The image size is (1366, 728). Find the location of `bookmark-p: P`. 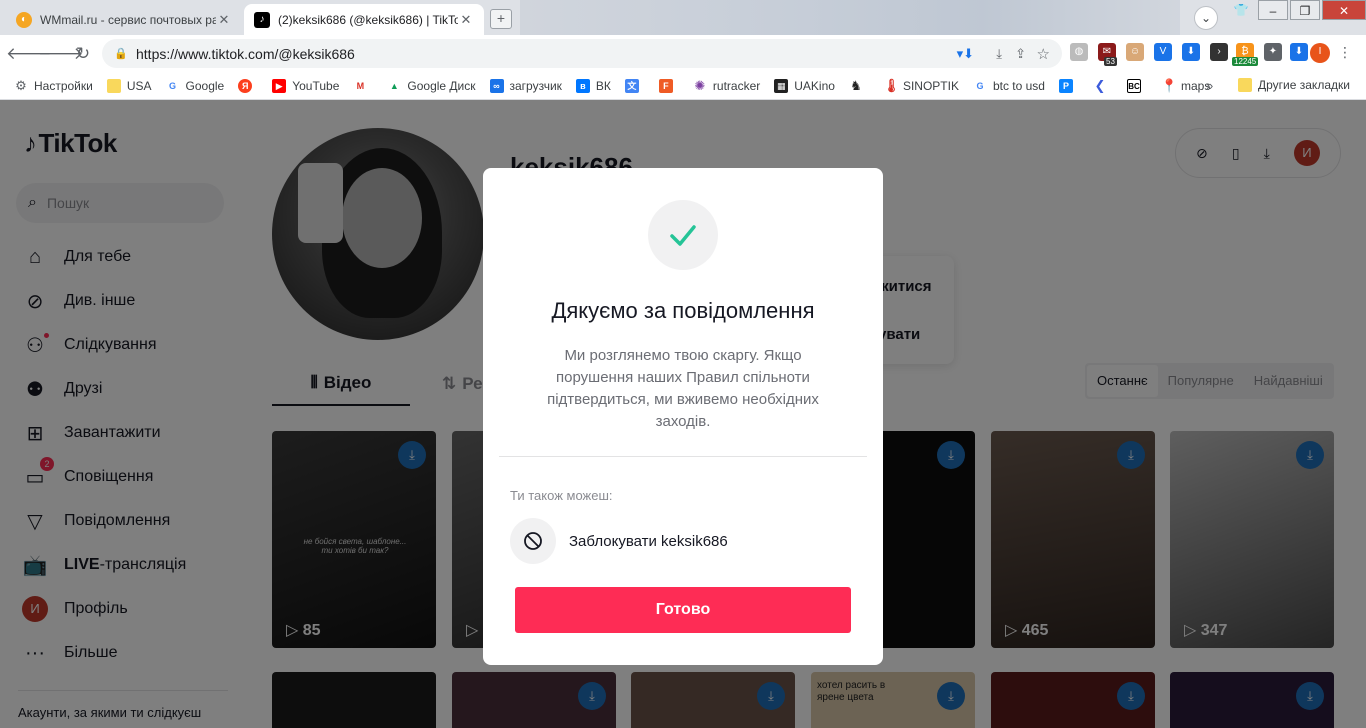

bookmark-p: P is located at coordinates (1068, 85).